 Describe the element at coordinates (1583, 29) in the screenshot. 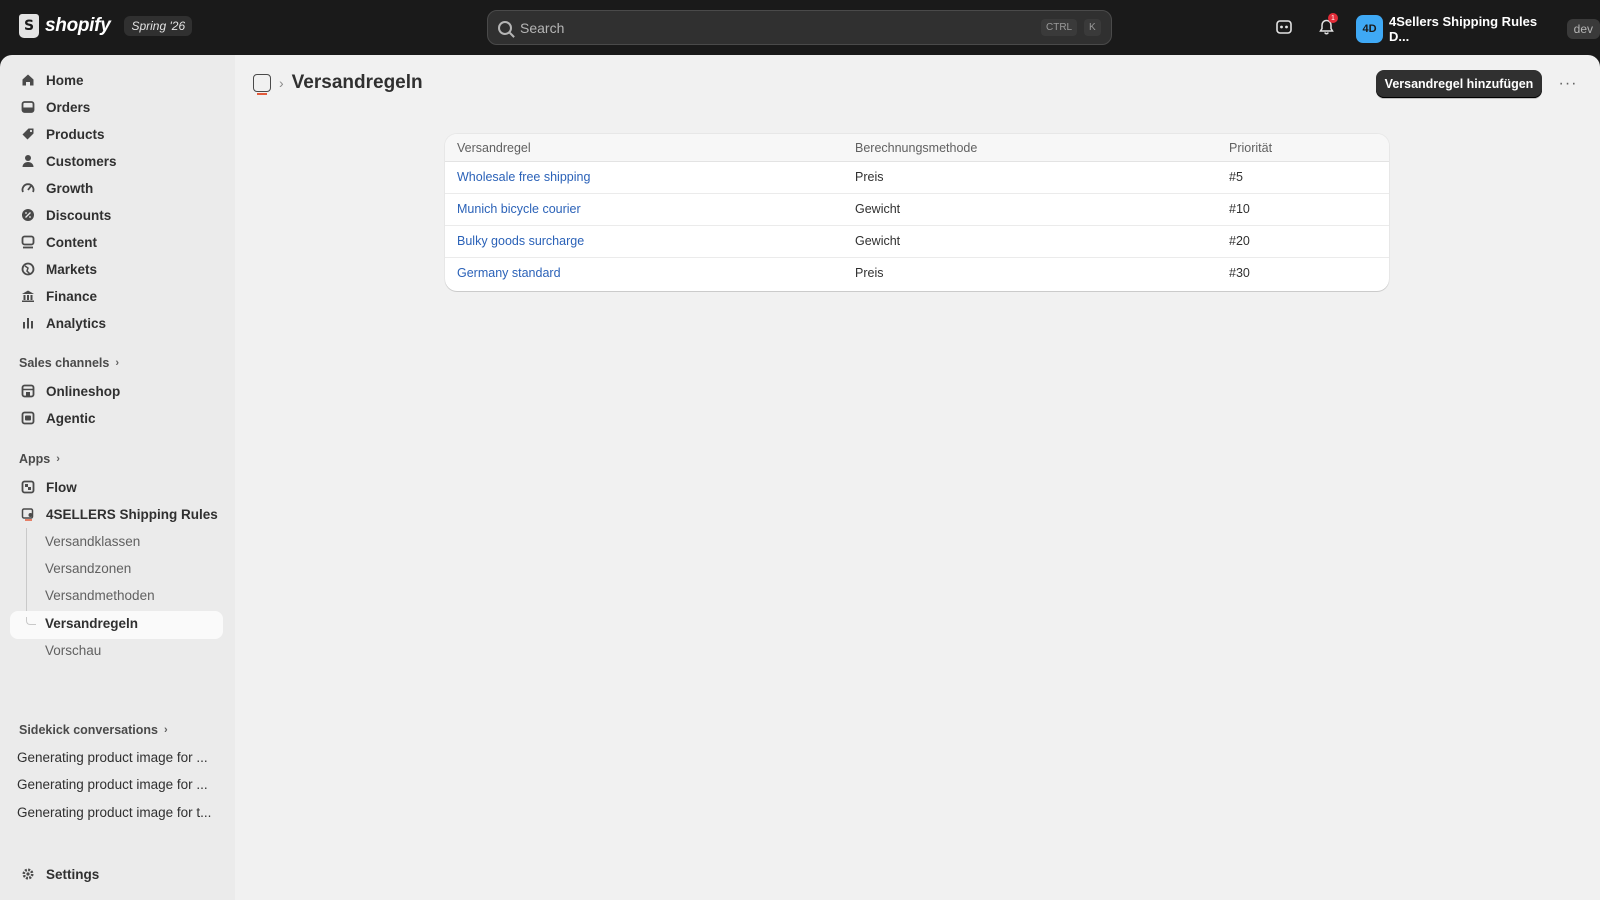

I see `dev-badge: dev` at that location.